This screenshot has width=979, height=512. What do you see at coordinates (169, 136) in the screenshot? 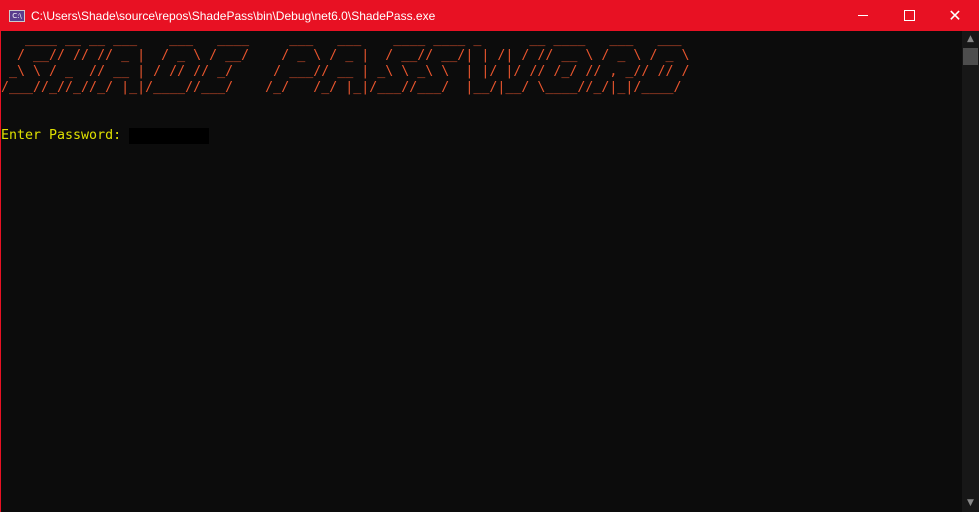
I see `password-input` at bounding box center [169, 136].